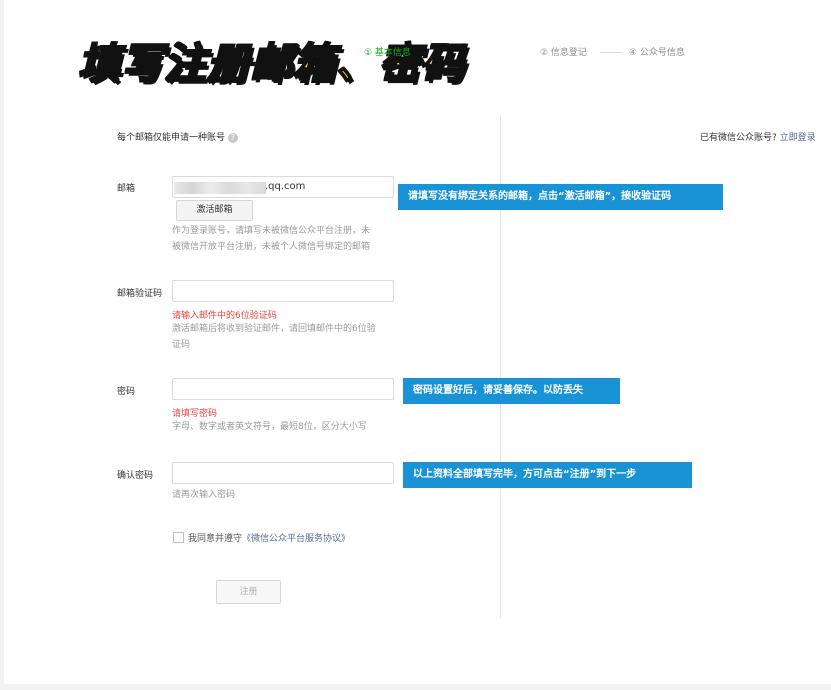 The width and height of the screenshot is (831, 690). I want to click on login-prompt-text: 已有微信公众账号?, so click(738, 138).